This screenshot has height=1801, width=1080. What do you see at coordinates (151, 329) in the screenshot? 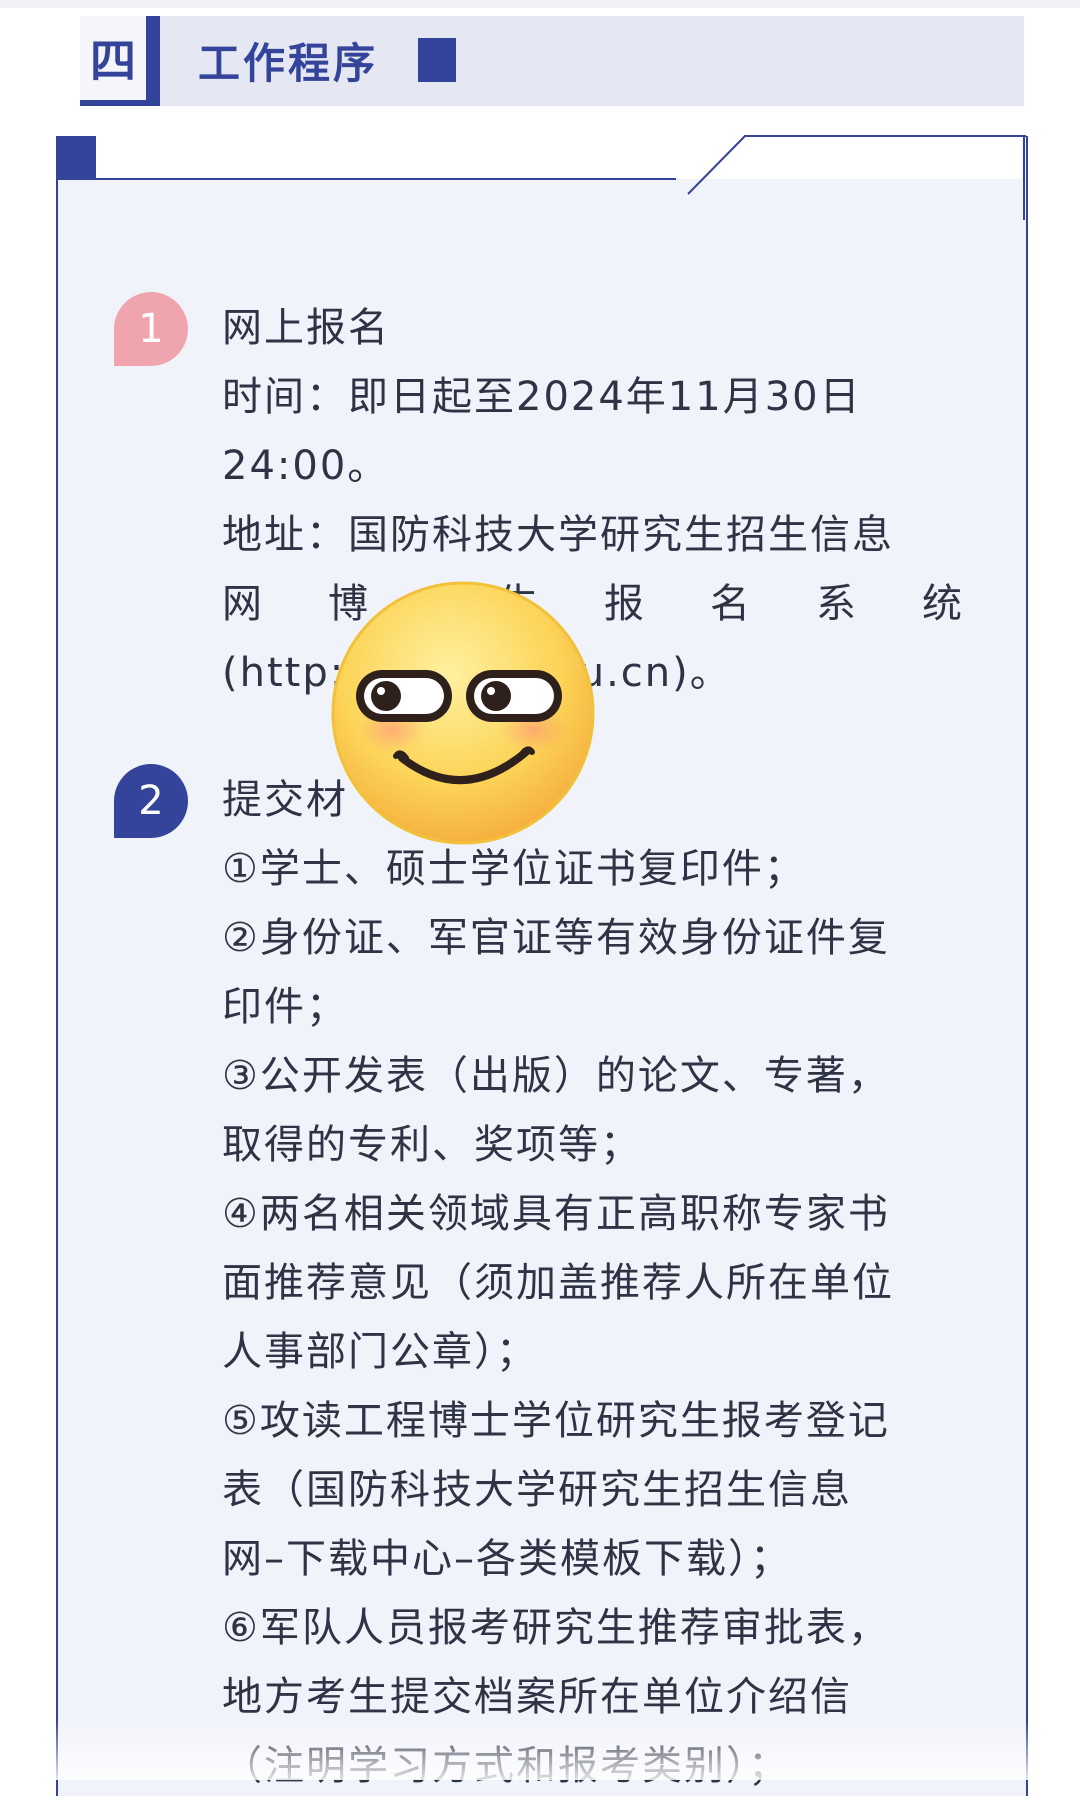
I see `step-badge-1: 1` at bounding box center [151, 329].